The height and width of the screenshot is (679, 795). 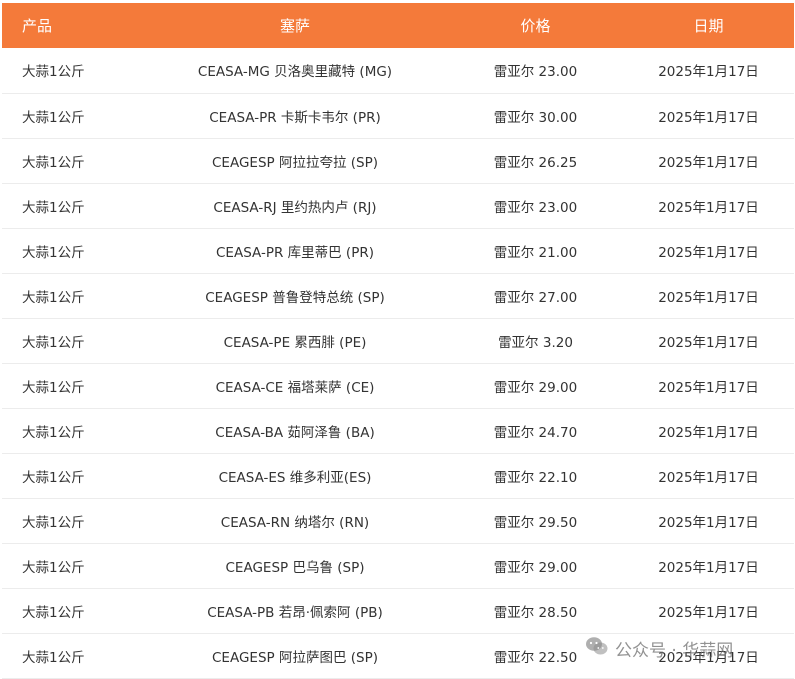 What do you see at coordinates (535, 296) in the screenshot?
I see `cell-price: 雷亚尔 27.00` at bounding box center [535, 296].